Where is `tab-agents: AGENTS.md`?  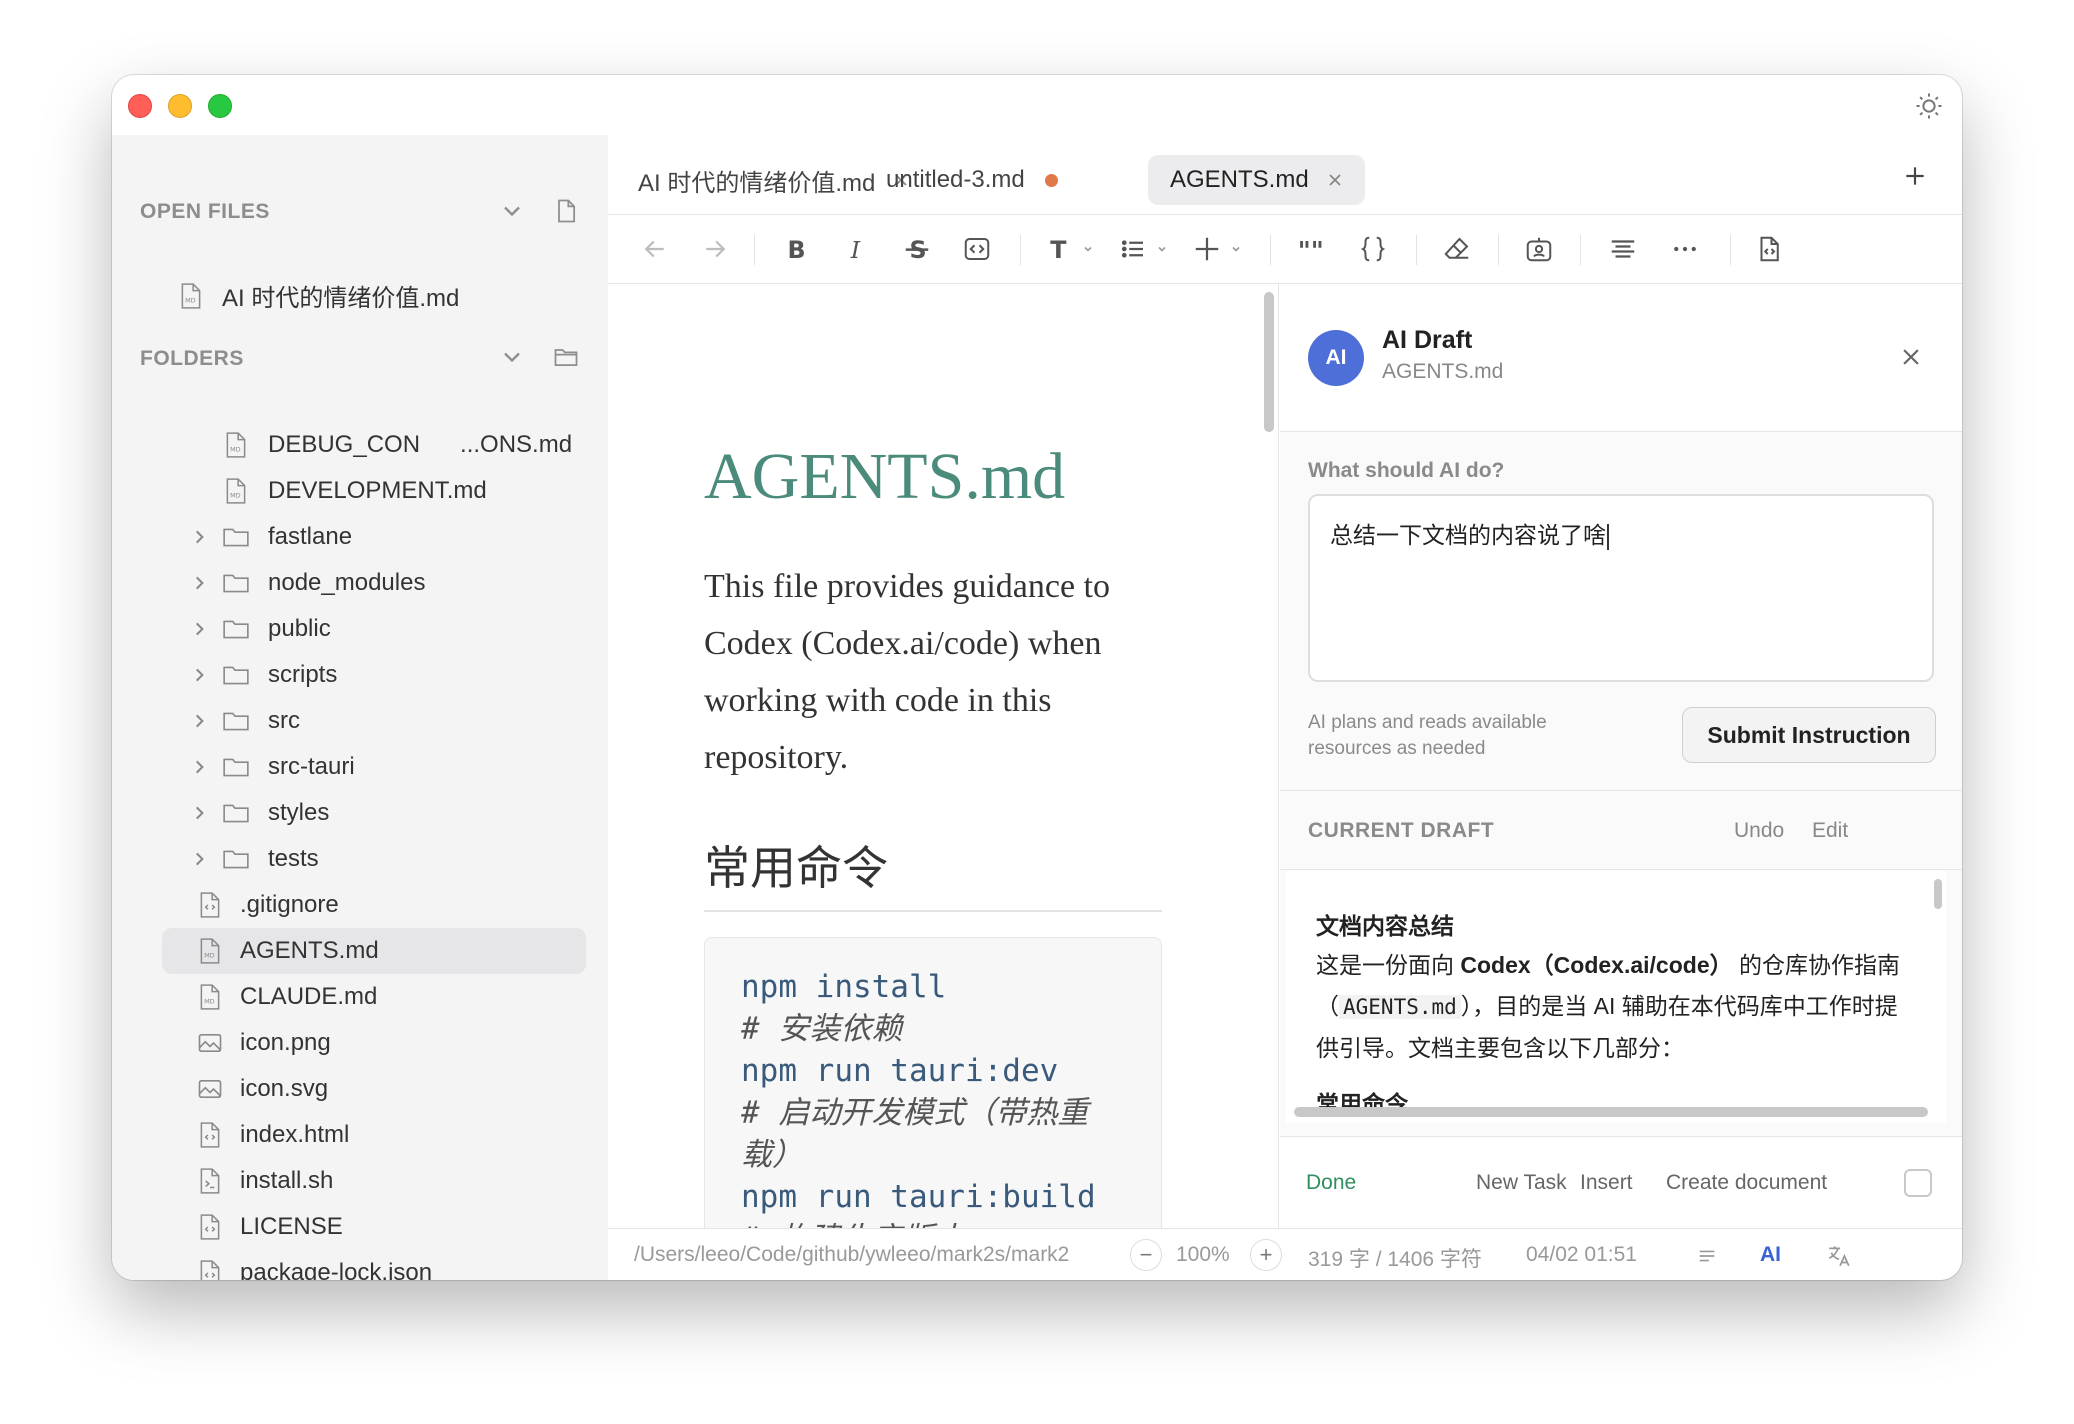
tab-agents: AGENTS.md is located at coordinates (1256, 180).